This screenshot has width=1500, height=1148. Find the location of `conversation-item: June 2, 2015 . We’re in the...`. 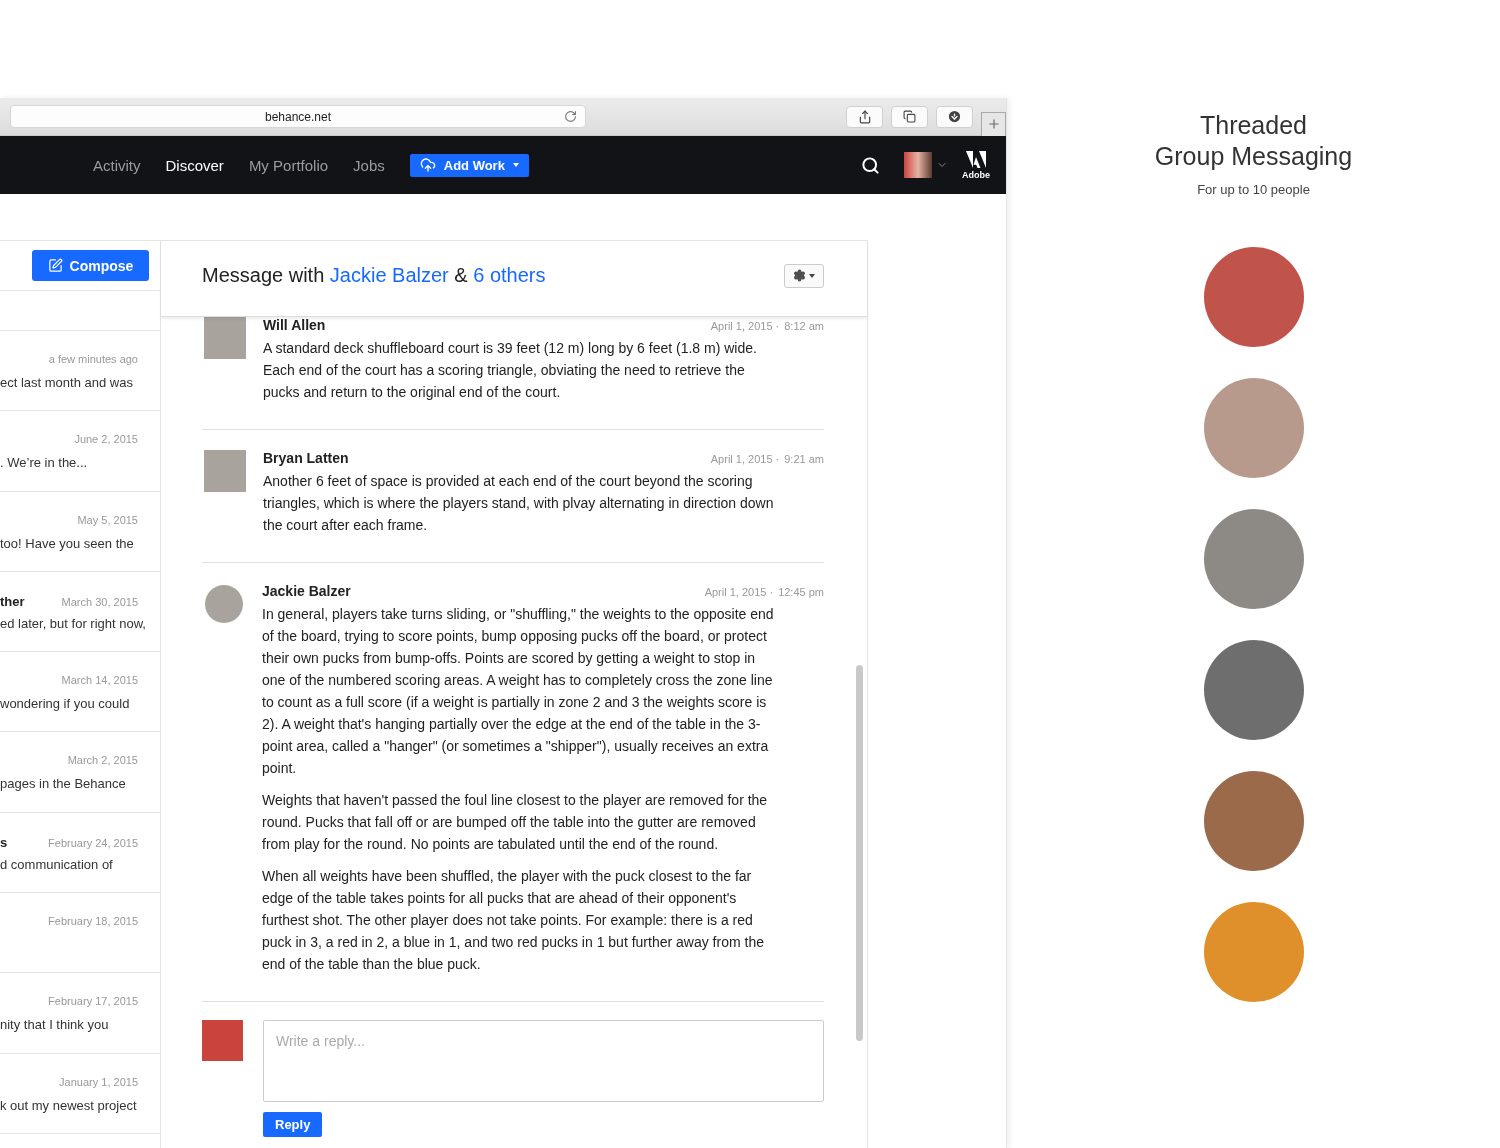

conversation-item: June 2, 2015 . We’re in the... is located at coordinates (80, 451).